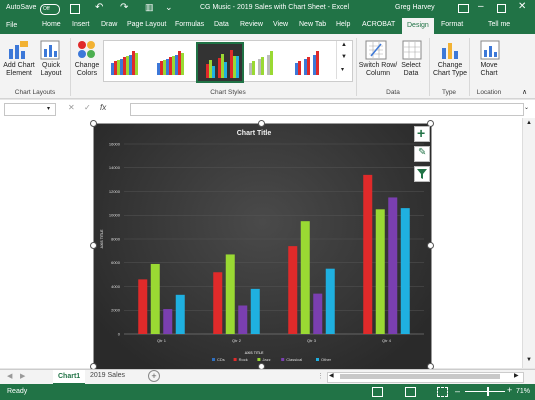 Image resolution: width=535 pixels, height=400 pixels. What do you see at coordinates (81, 24) in the screenshot?
I see `tab-insert: Insert` at bounding box center [81, 24].